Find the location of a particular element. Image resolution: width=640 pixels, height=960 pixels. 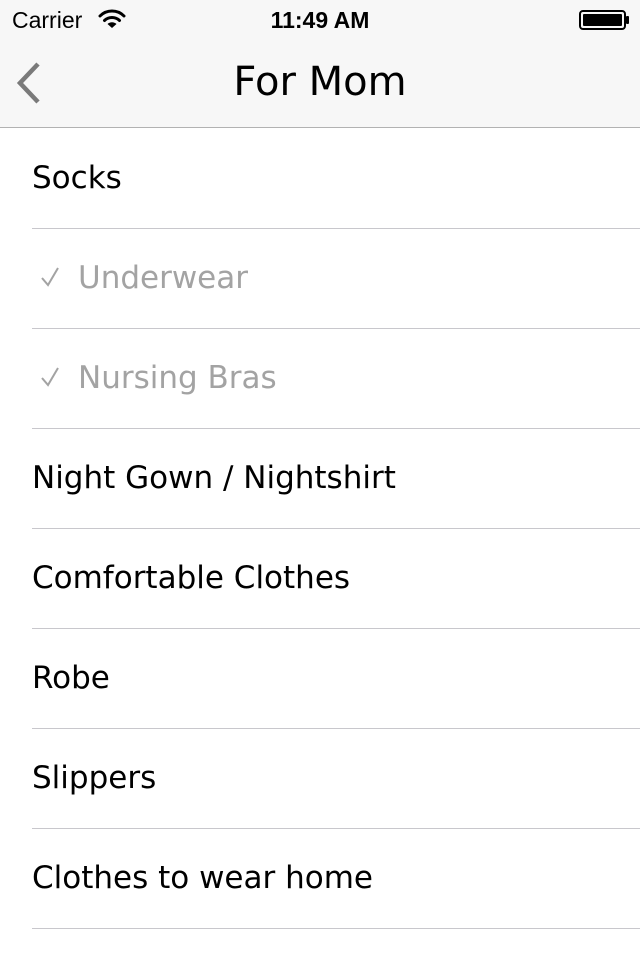

item-label: Night Gown / Nightshirt is located at coordinates (214, 478).